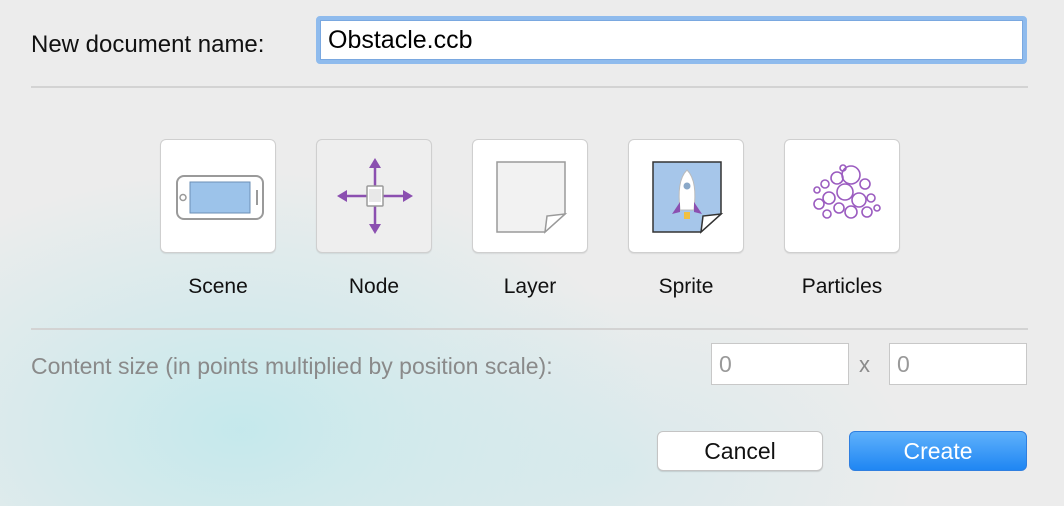  What do you see at coordinates (218, 286) in the screenshot?
I see `scene-label: Scene` at bounding box center [218, 286].